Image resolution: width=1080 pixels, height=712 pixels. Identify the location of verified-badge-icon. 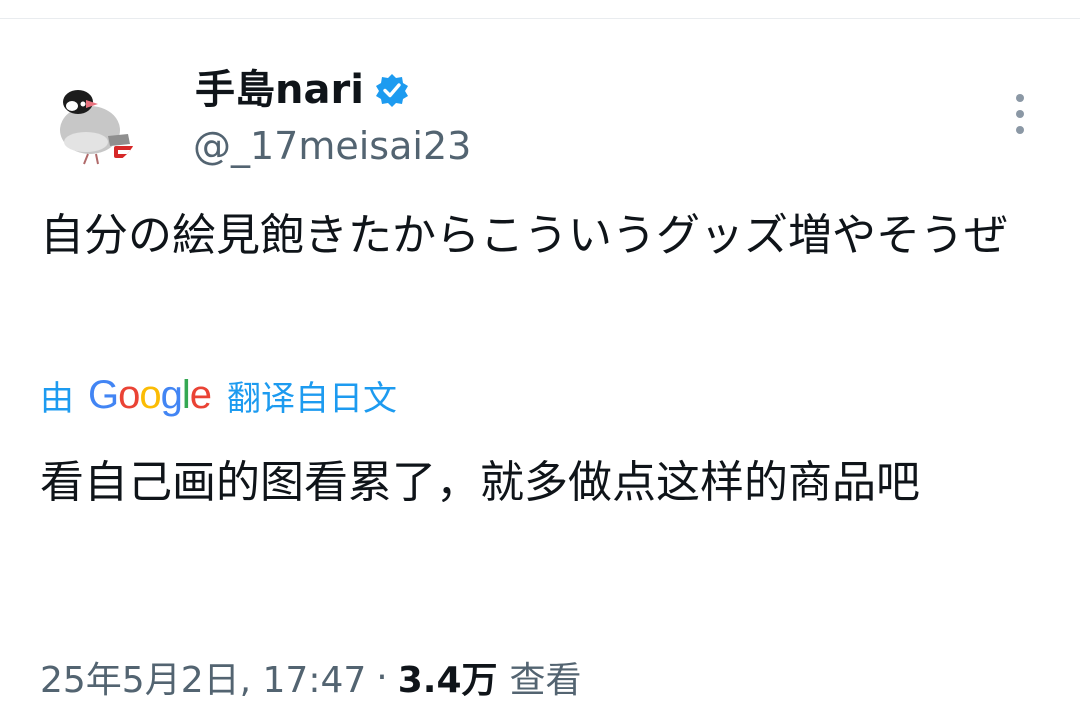
(391, 90).